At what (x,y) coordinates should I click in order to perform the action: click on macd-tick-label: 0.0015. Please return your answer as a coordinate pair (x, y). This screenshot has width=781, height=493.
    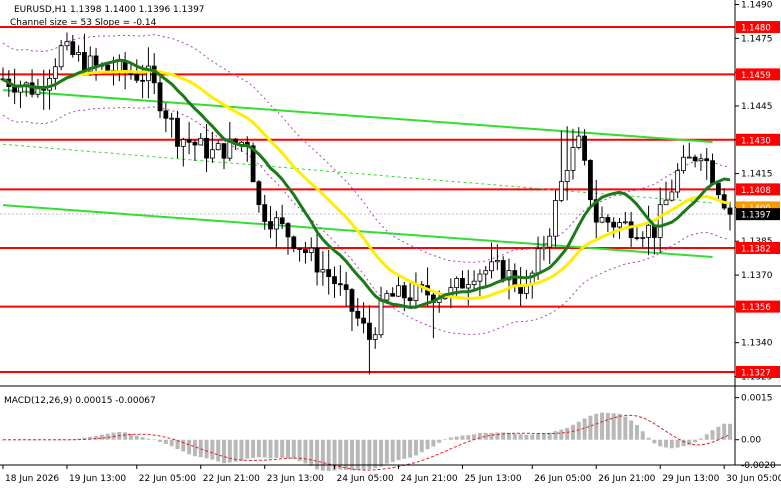
    Looking at the image, I should click on (757, 399).